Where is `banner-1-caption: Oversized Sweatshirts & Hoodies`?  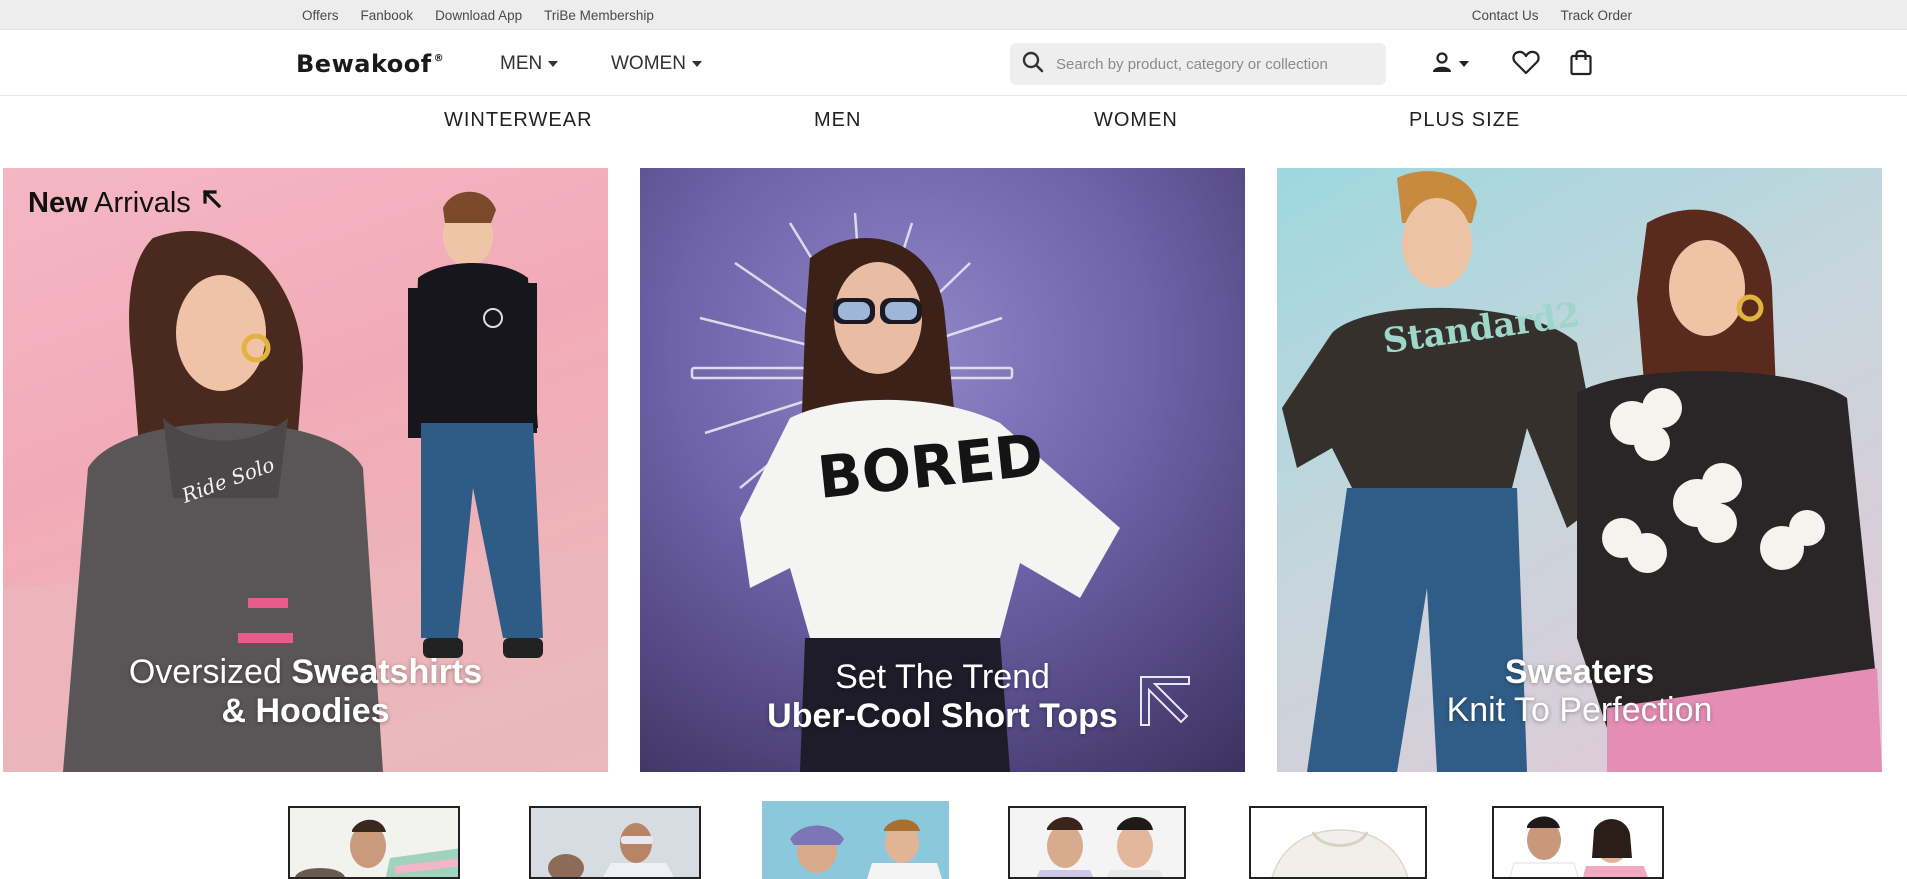
banner-1-caption: Oversized Sweatshirts & Hoodies is located at coordinates (305, 692).